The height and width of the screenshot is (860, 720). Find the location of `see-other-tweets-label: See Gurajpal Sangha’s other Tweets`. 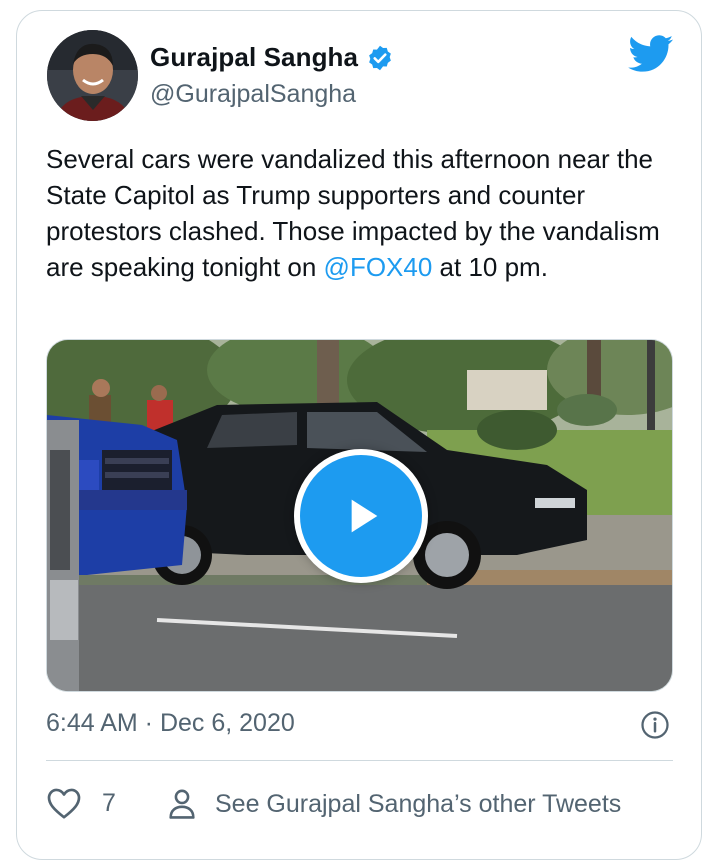

see-other-tweets-label: See Gurajpal Sangha’s other Tweets is located at coordinates (418, 803).